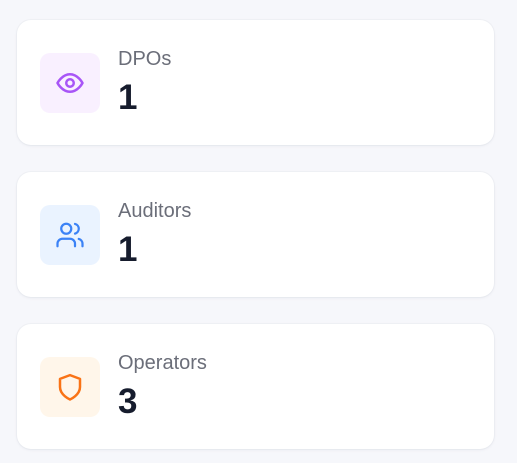  What do you see at coordinates (128, 401) in the screenshot?
I see `stat-count: 3` at bounding box center [128, 401].